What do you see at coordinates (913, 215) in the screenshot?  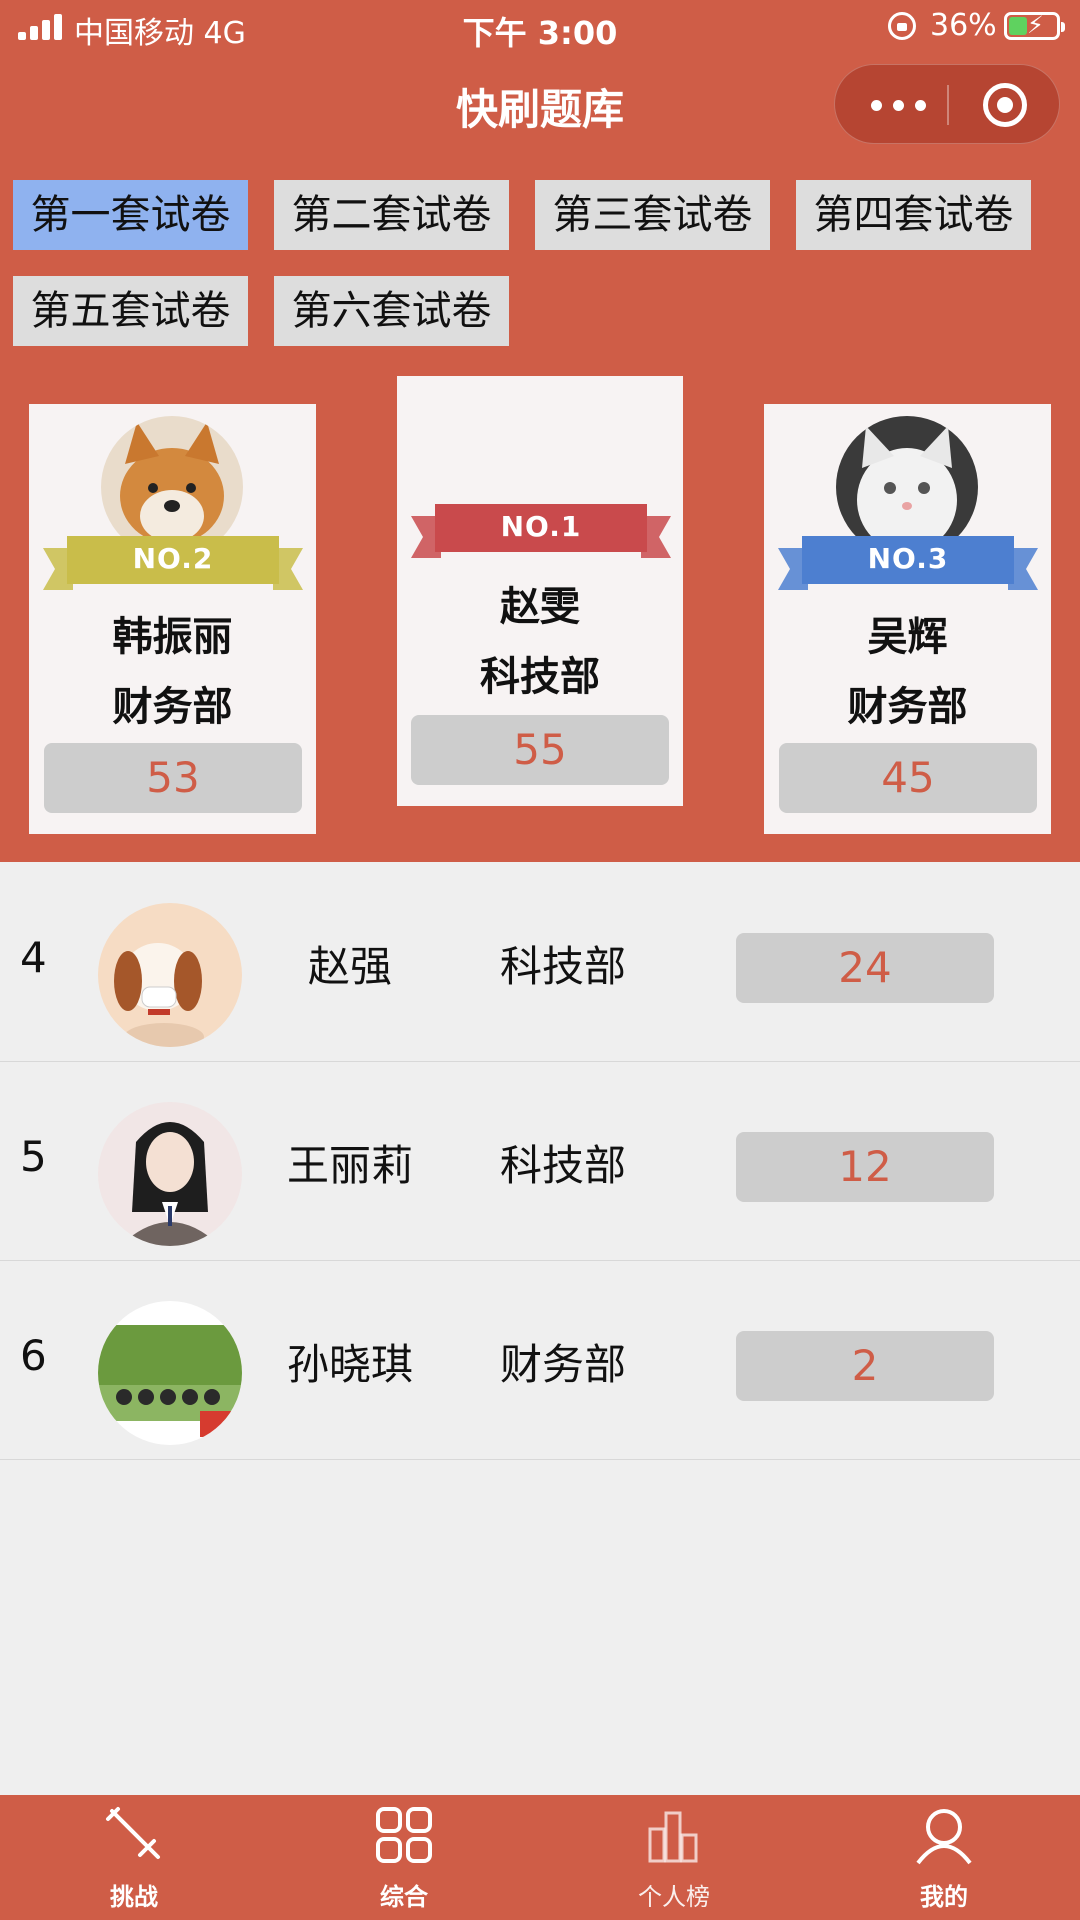 I see `tab-paper-4: 第四套试卷` at bounding box center [913, 215].